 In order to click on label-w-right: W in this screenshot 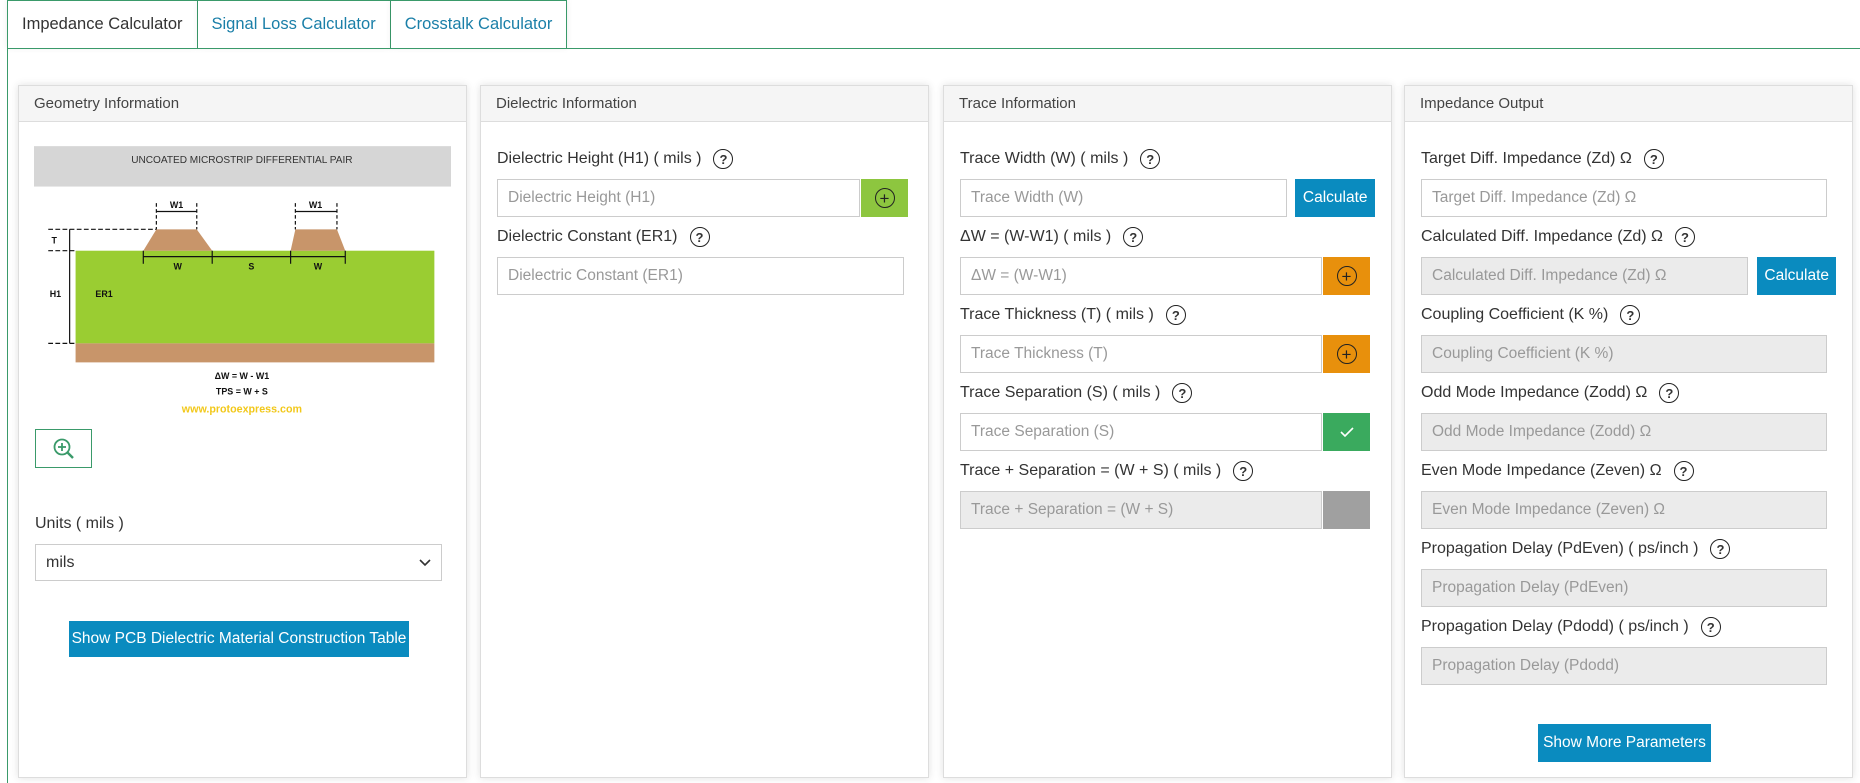, I will do `click(318, 267)`.